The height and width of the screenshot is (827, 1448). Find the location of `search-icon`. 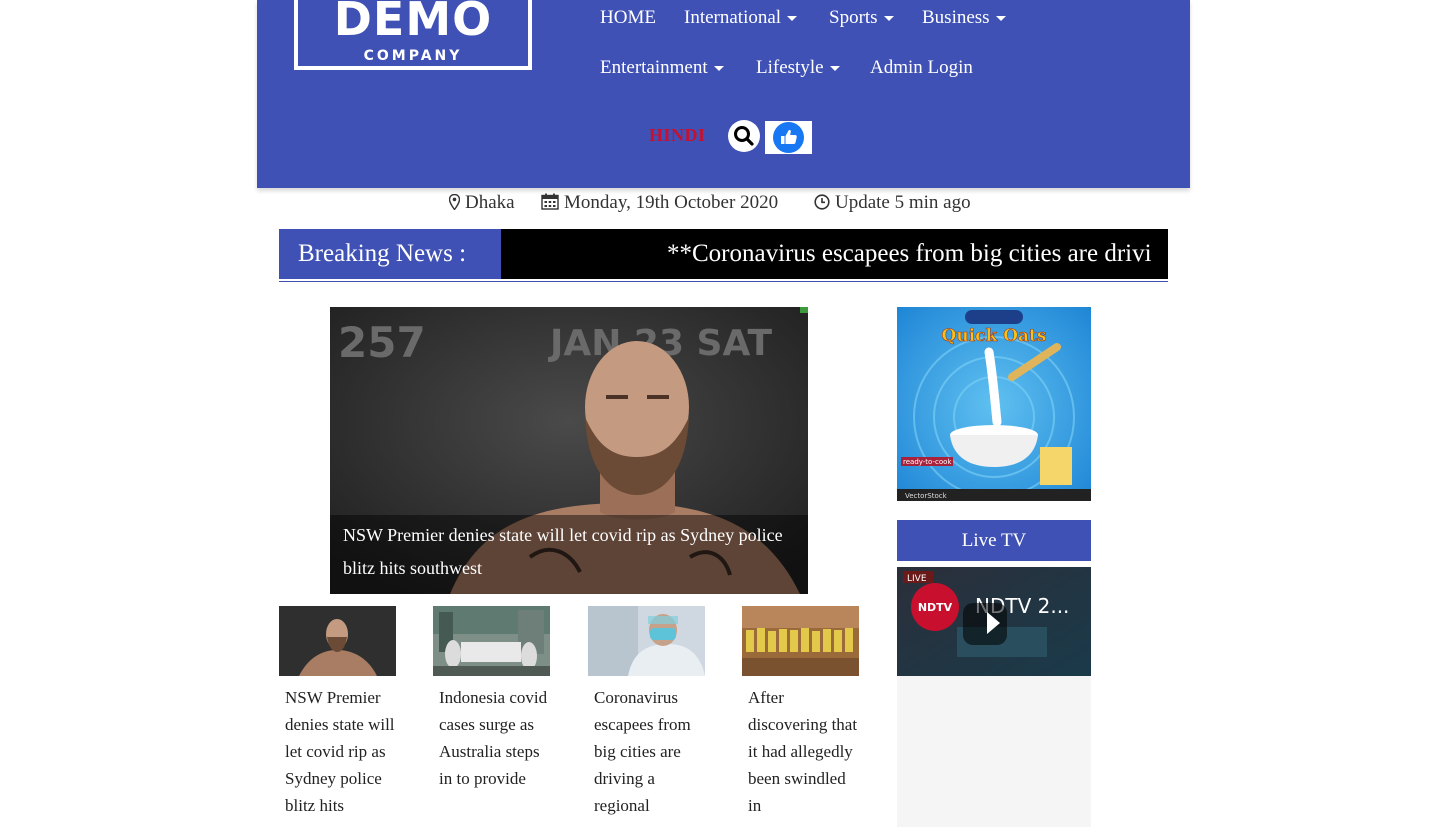

search-icon is located at coordinates (744, 136).